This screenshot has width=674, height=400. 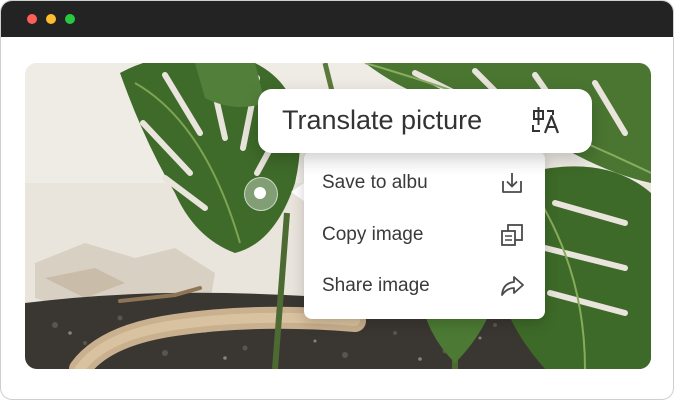 I want to click on share-image-menu-item: Share image, so click(x=424, y=286).